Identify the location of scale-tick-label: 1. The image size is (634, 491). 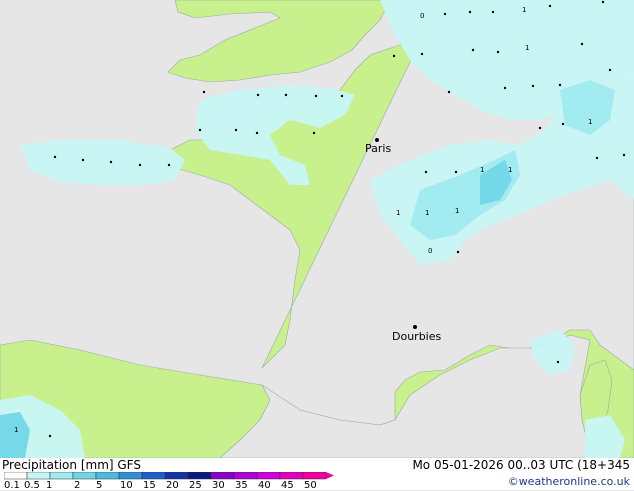
(49, 485).